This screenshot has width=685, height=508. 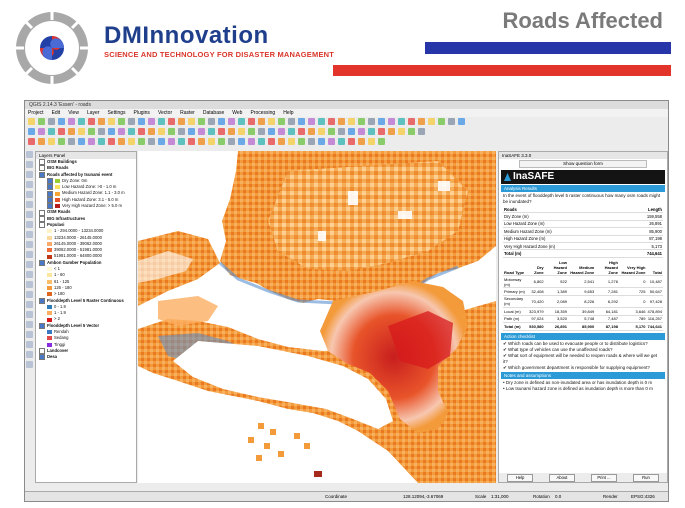 What do you see at coordinates (86, 357) in the screenshot?
I see `layer-item: Desa` at bounding box center [86, 357].